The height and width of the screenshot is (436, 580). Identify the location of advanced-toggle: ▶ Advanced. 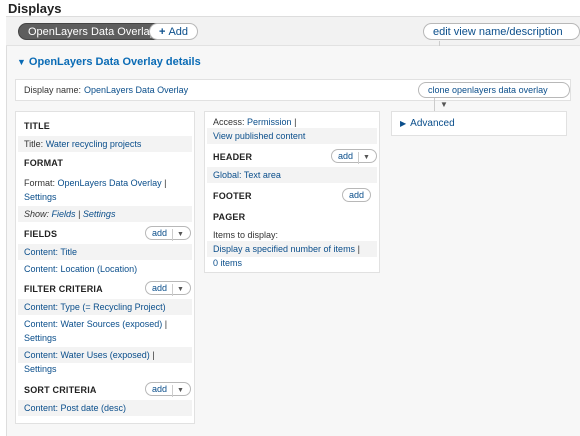
(427, 123).